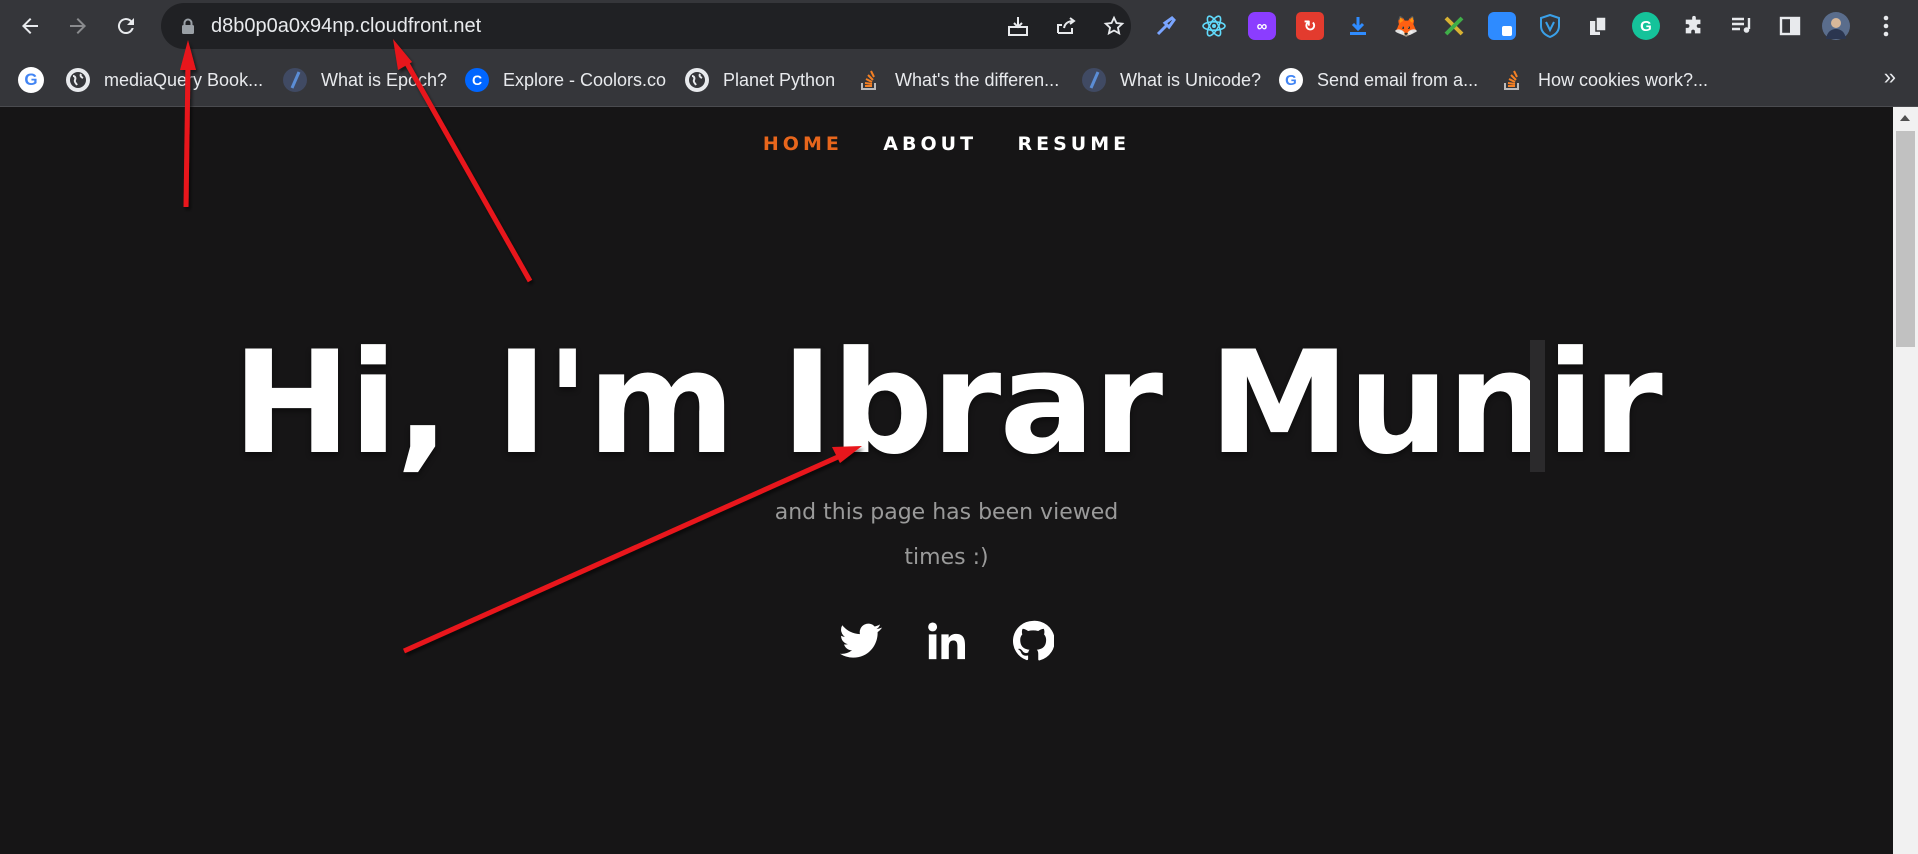 The height and width of the screenshot is (854, 1918). What do you see at coordinates (779, 79) in the screenshot?
I see `bookmark-label: Planet Python` at bounding box center [779, 79].